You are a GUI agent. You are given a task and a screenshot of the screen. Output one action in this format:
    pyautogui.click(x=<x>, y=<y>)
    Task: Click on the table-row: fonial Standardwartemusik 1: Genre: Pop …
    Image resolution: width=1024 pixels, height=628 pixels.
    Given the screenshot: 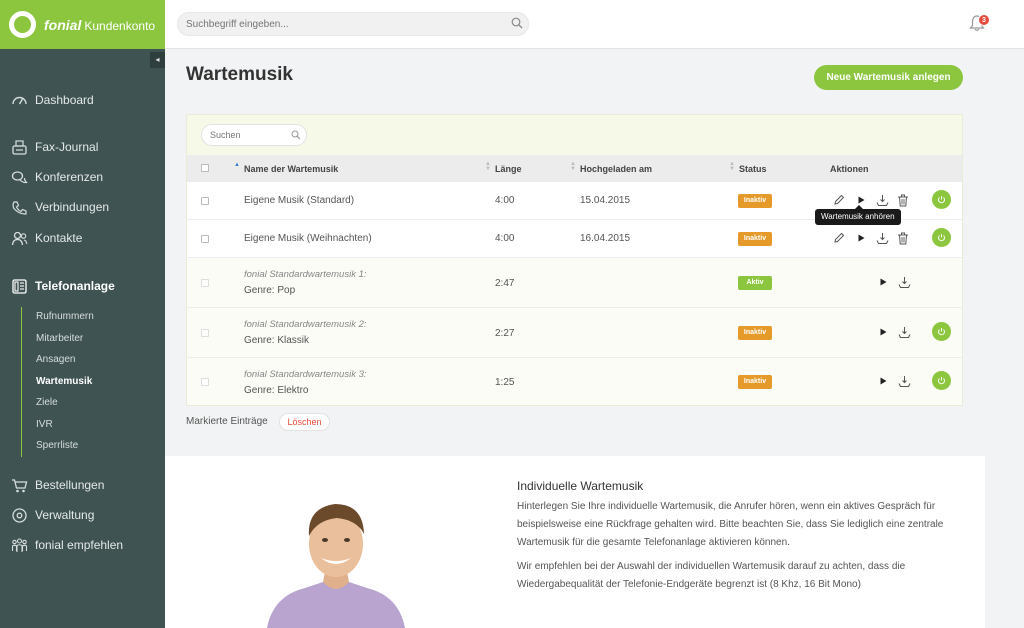 What is the action you would take?
    pyautogui.click(x=574, y=282)
    